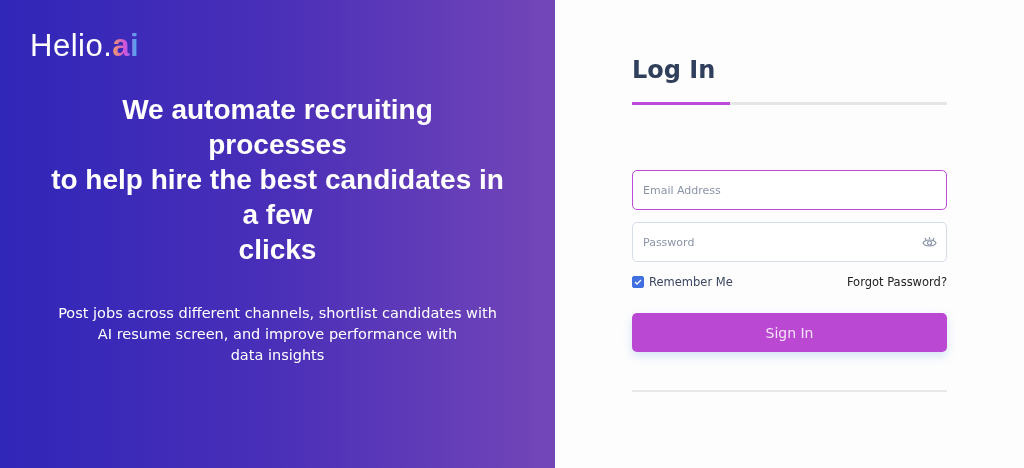 Image resolution: width=1024 pixels, height=468 pixels. I want to click on logo: Helio.ai, so click(85, 46).